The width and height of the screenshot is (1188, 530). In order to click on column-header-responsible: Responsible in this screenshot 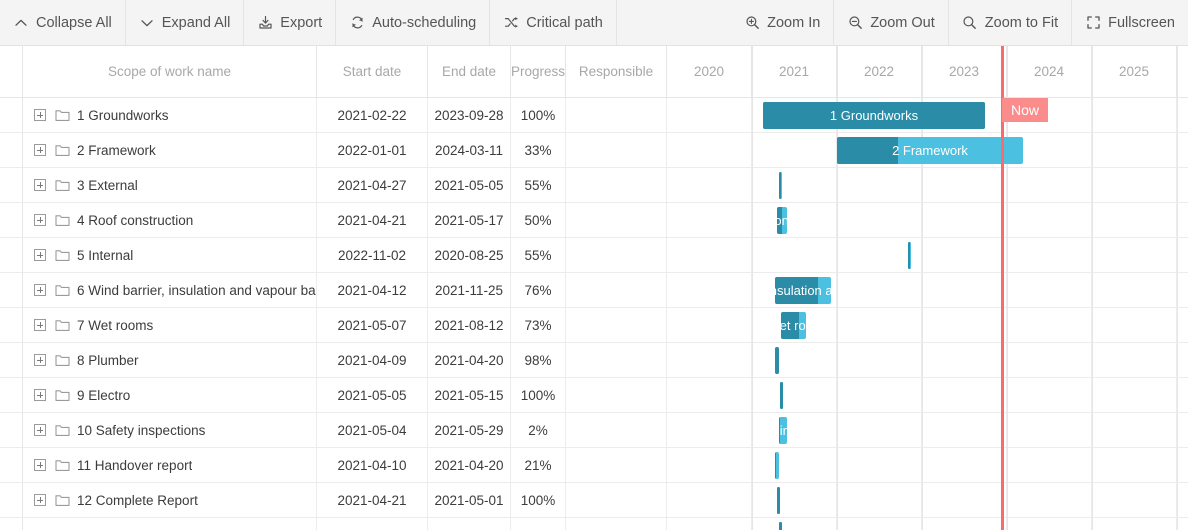, I will do `click(616, 71)`.